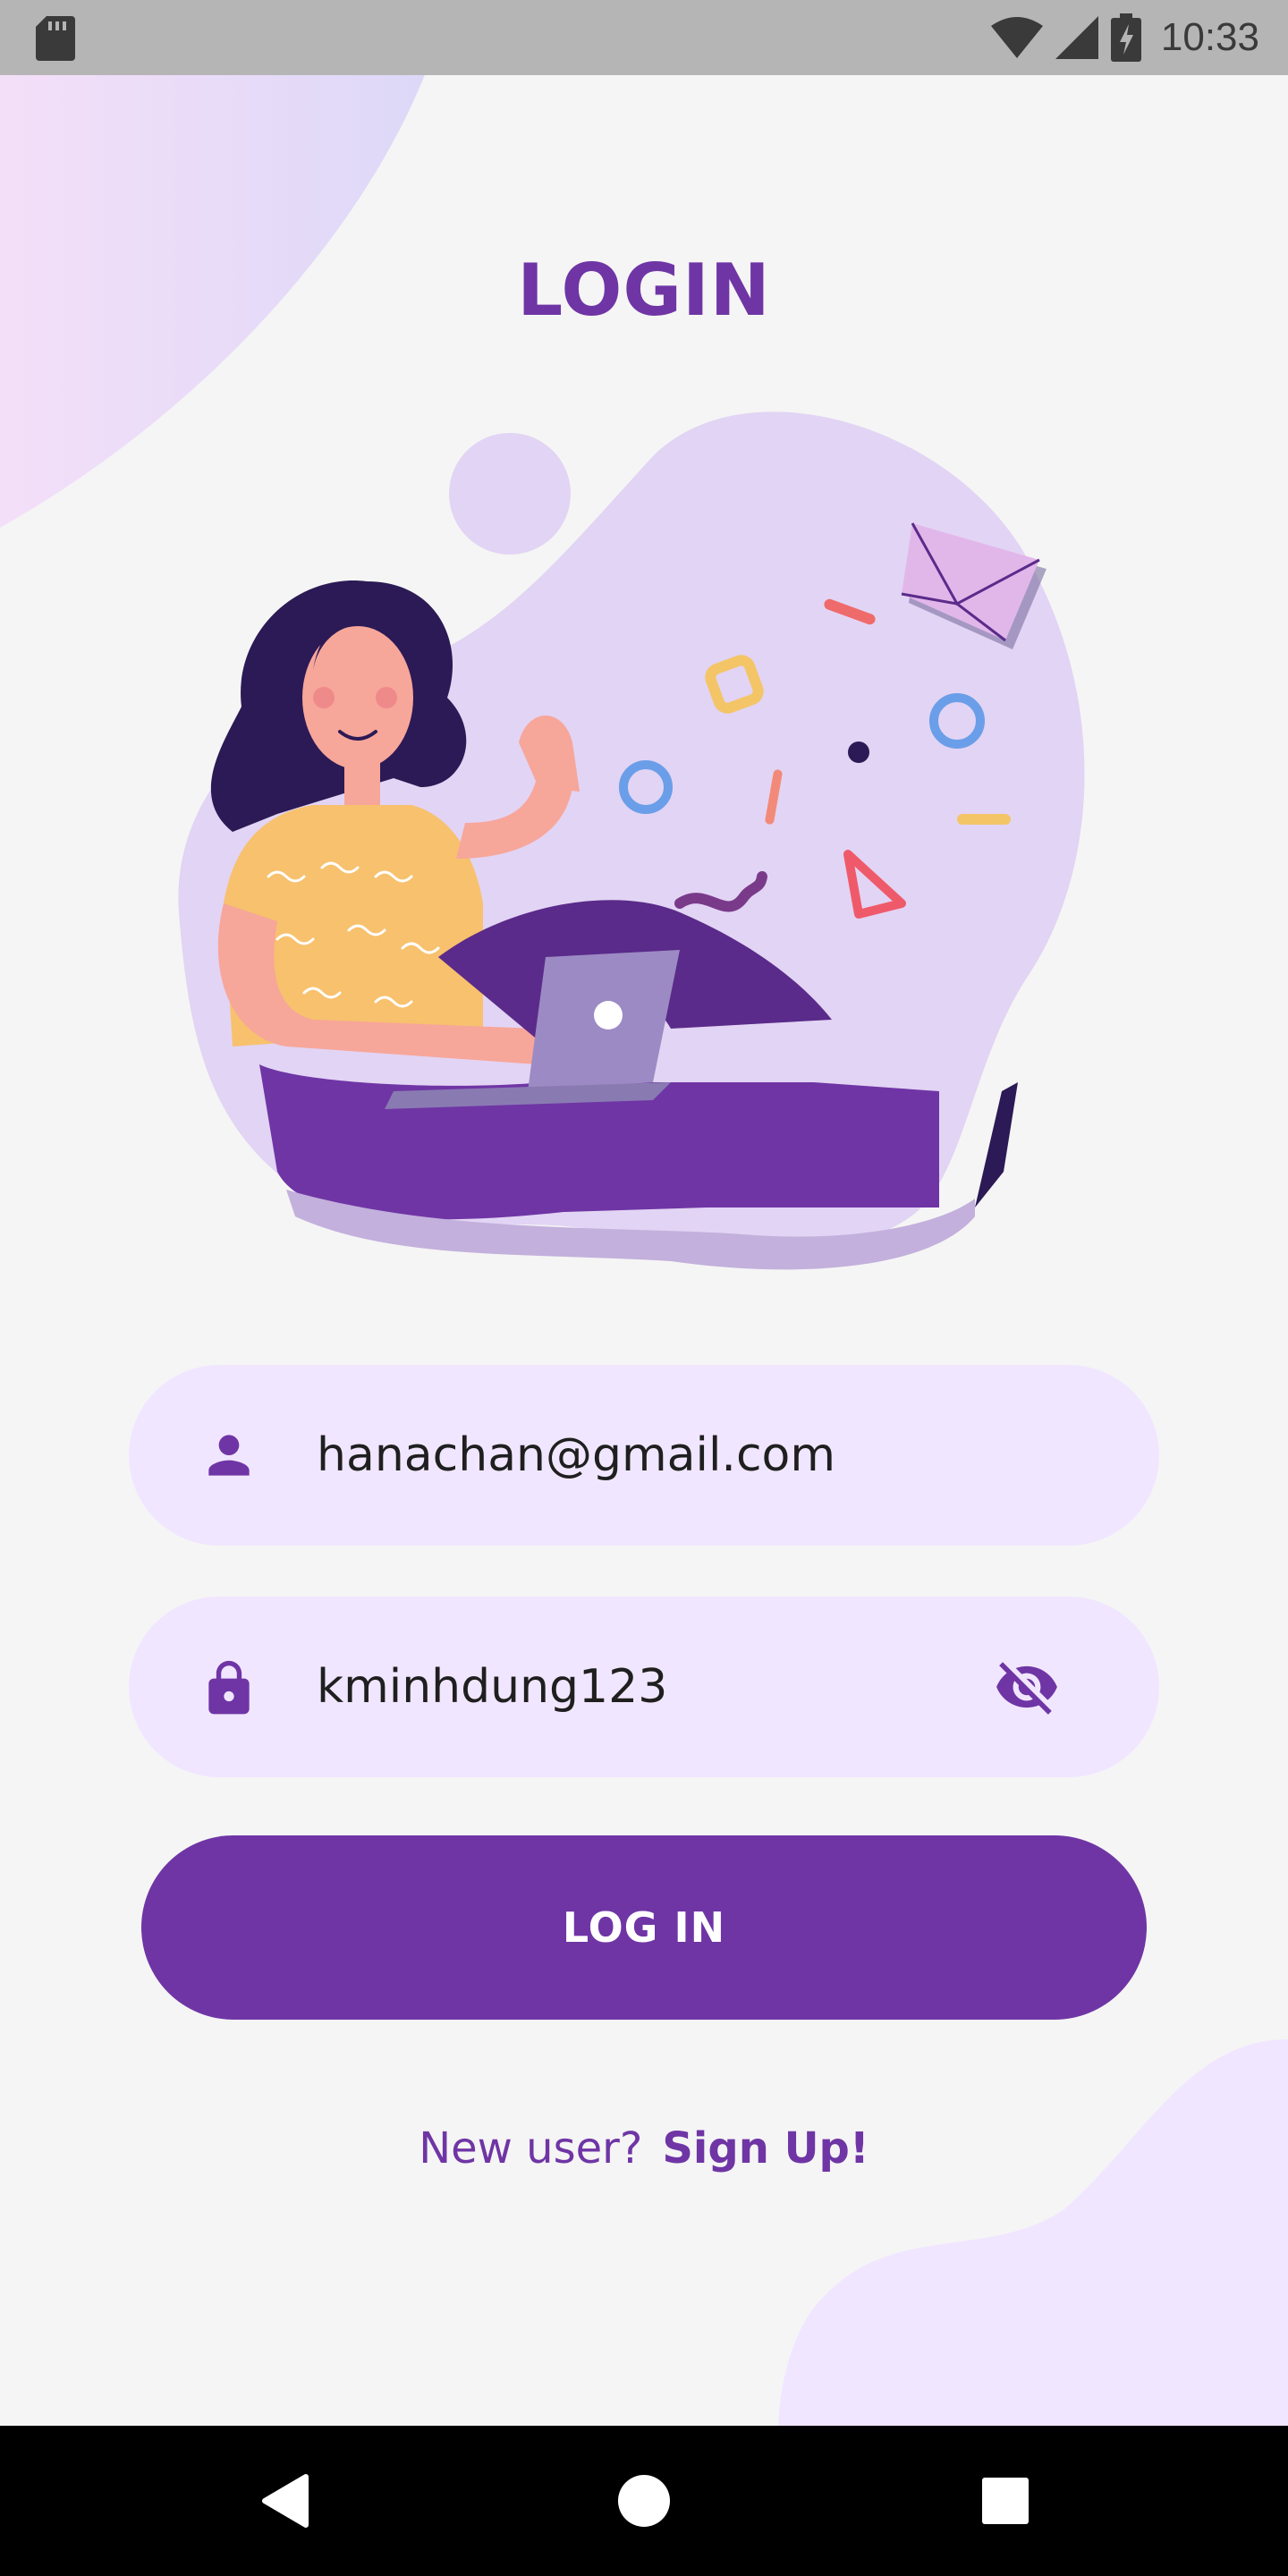 This screenshot has height=2576, width=1288. I want to click on home-button, so click(644, 2501).